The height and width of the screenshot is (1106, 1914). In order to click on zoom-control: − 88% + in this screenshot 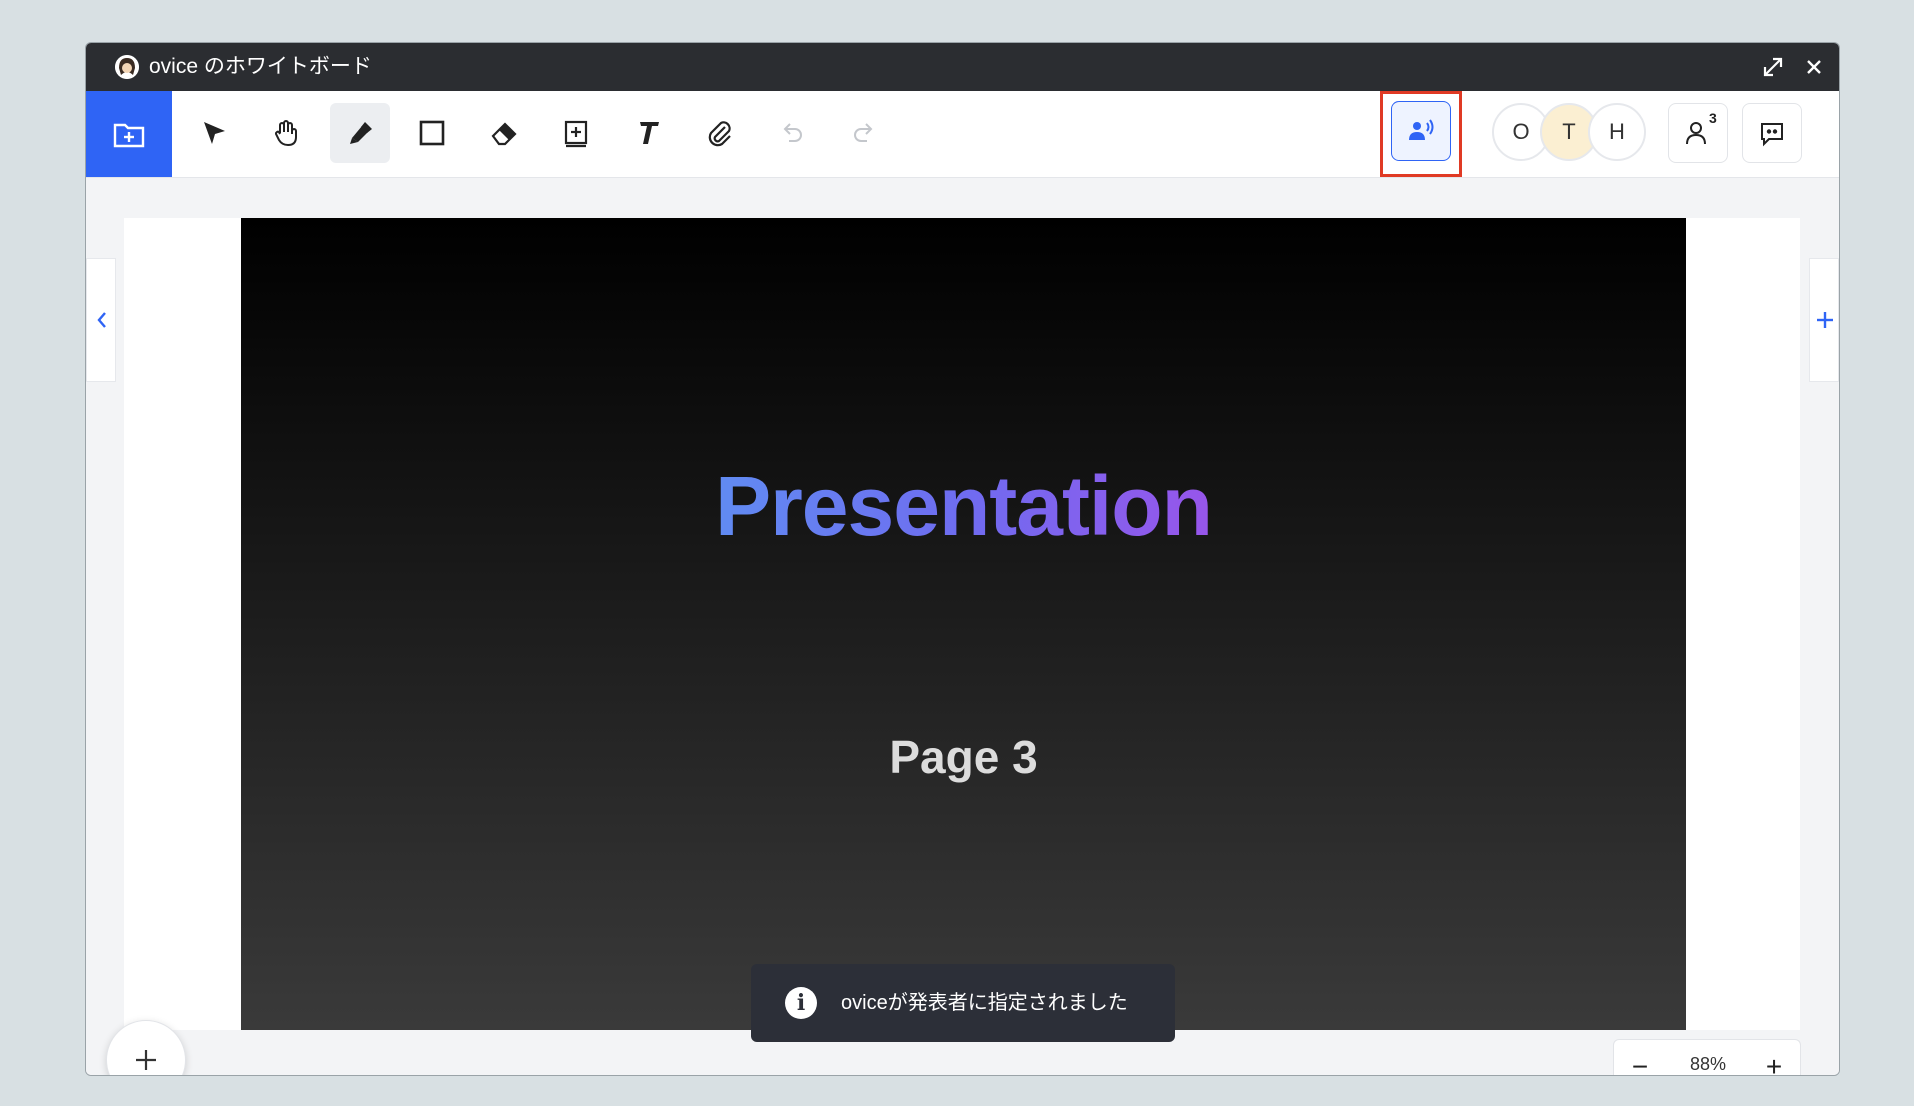, I will do `click(1707, 1057)`.